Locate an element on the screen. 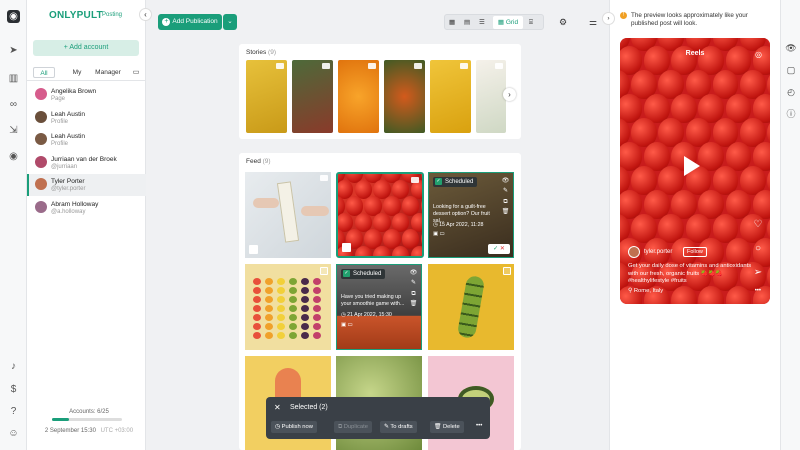  settings-icon: ⚙ is located at coordinates (563, 22).